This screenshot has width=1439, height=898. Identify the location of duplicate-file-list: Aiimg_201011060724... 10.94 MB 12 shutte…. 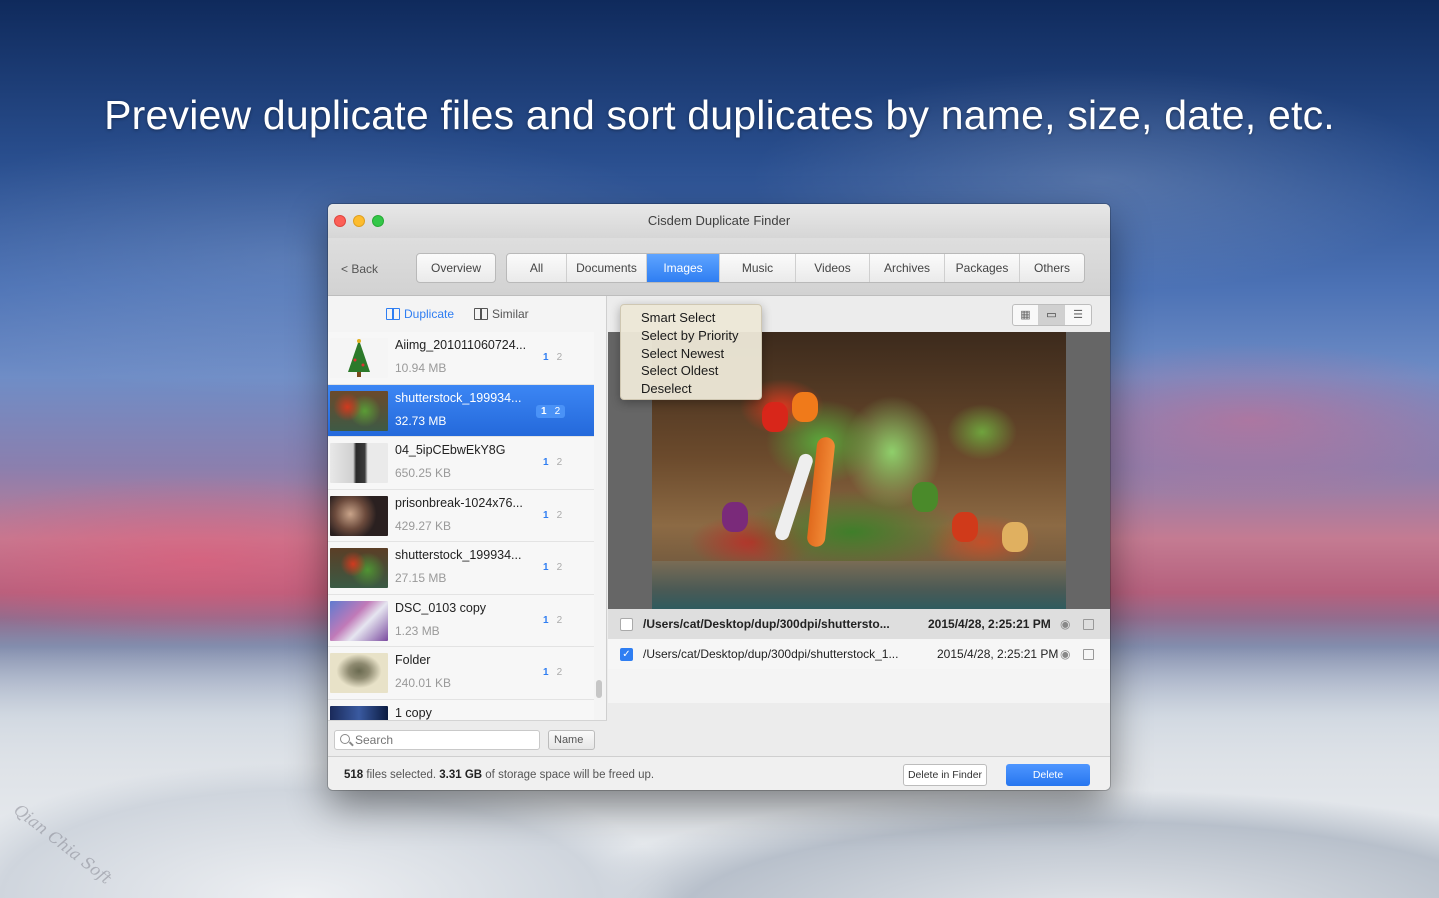
(461, 526).